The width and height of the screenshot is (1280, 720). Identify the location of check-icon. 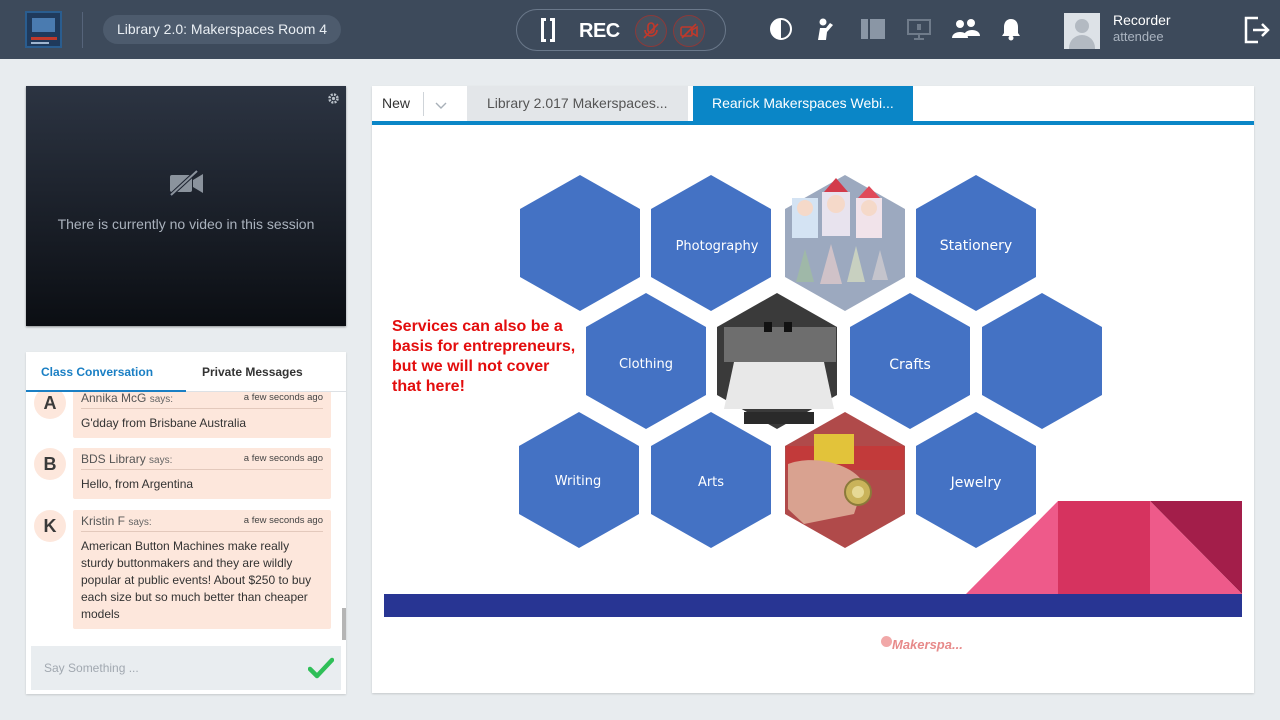
(321, 670).